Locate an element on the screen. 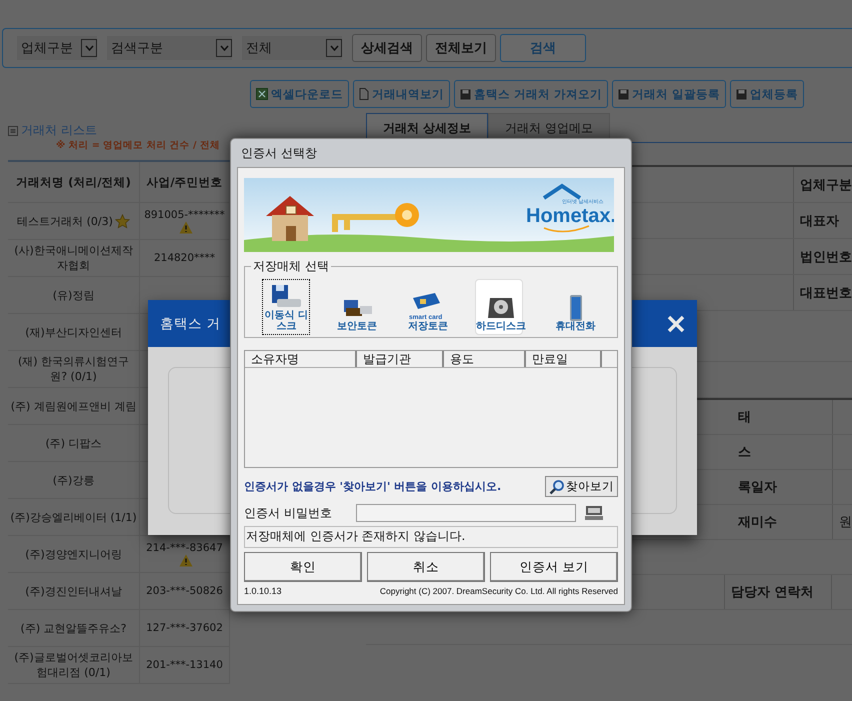 This screenshot has height=701, width=852. password-field is located at coordinates (466, 513).